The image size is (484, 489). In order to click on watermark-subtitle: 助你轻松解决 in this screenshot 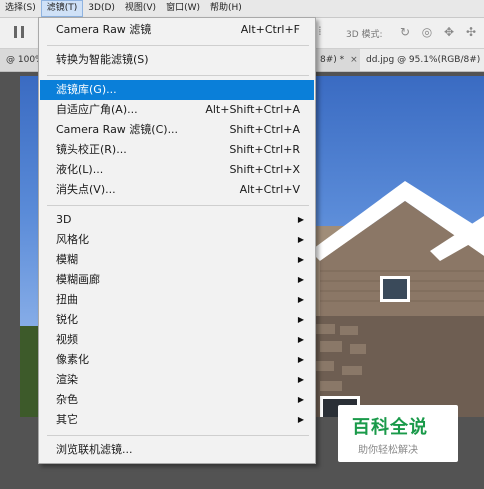, I will do `click(388, 450)`.